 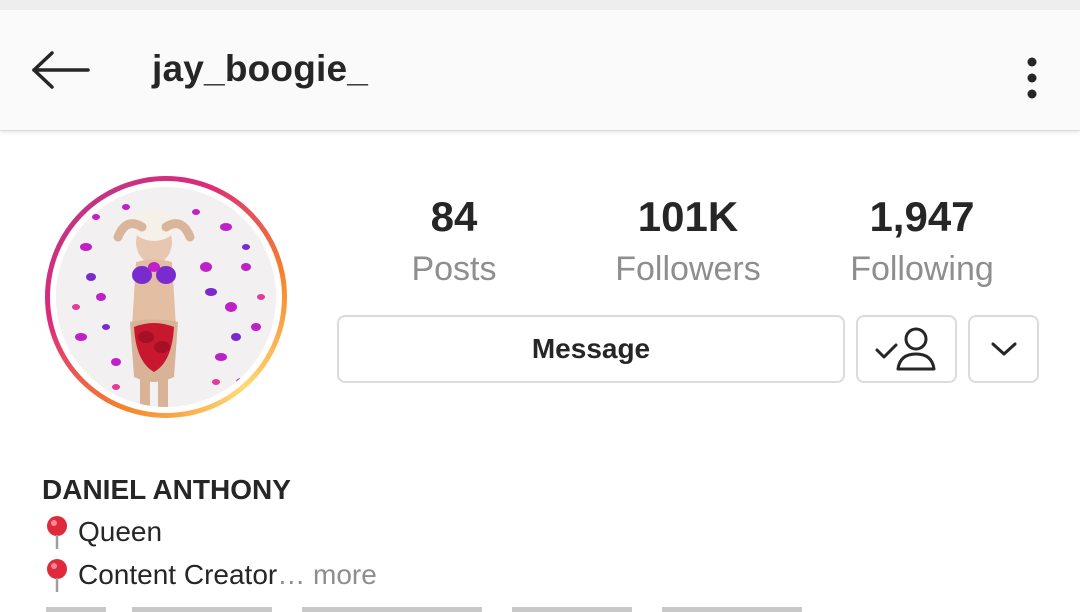 What do you see at coordinates (454, 216) in the screenshot?
I see `posts-count: 84` at bounding box center [454, 216].